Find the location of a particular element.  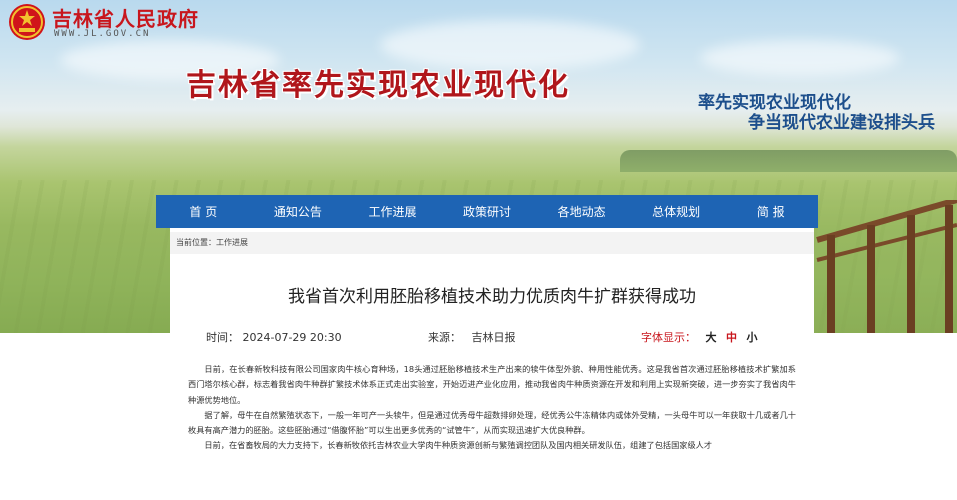

nav-item-policy: 政策研讨 is located at coordinates (487, 211).